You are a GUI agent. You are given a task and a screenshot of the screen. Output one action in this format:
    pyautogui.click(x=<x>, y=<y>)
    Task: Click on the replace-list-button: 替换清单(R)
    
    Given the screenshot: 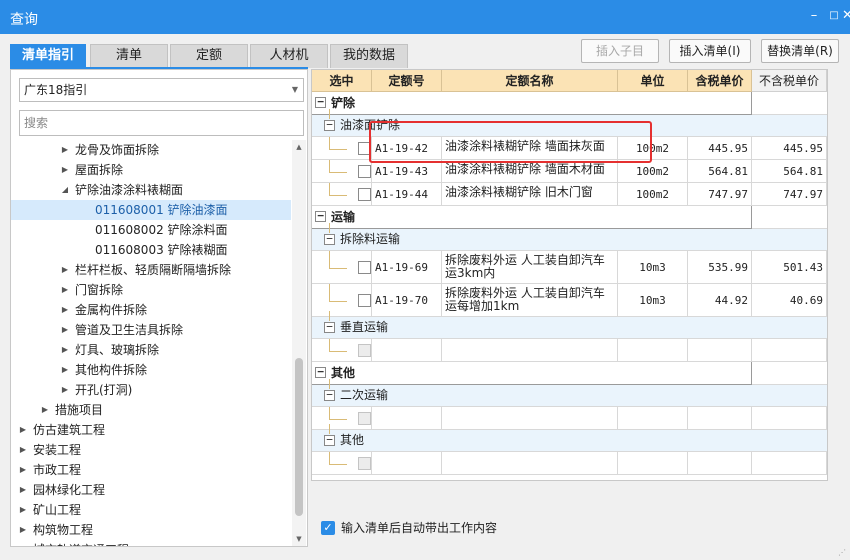 What is the action you would take?
    pyautogui.click(x=800, y=51)
    